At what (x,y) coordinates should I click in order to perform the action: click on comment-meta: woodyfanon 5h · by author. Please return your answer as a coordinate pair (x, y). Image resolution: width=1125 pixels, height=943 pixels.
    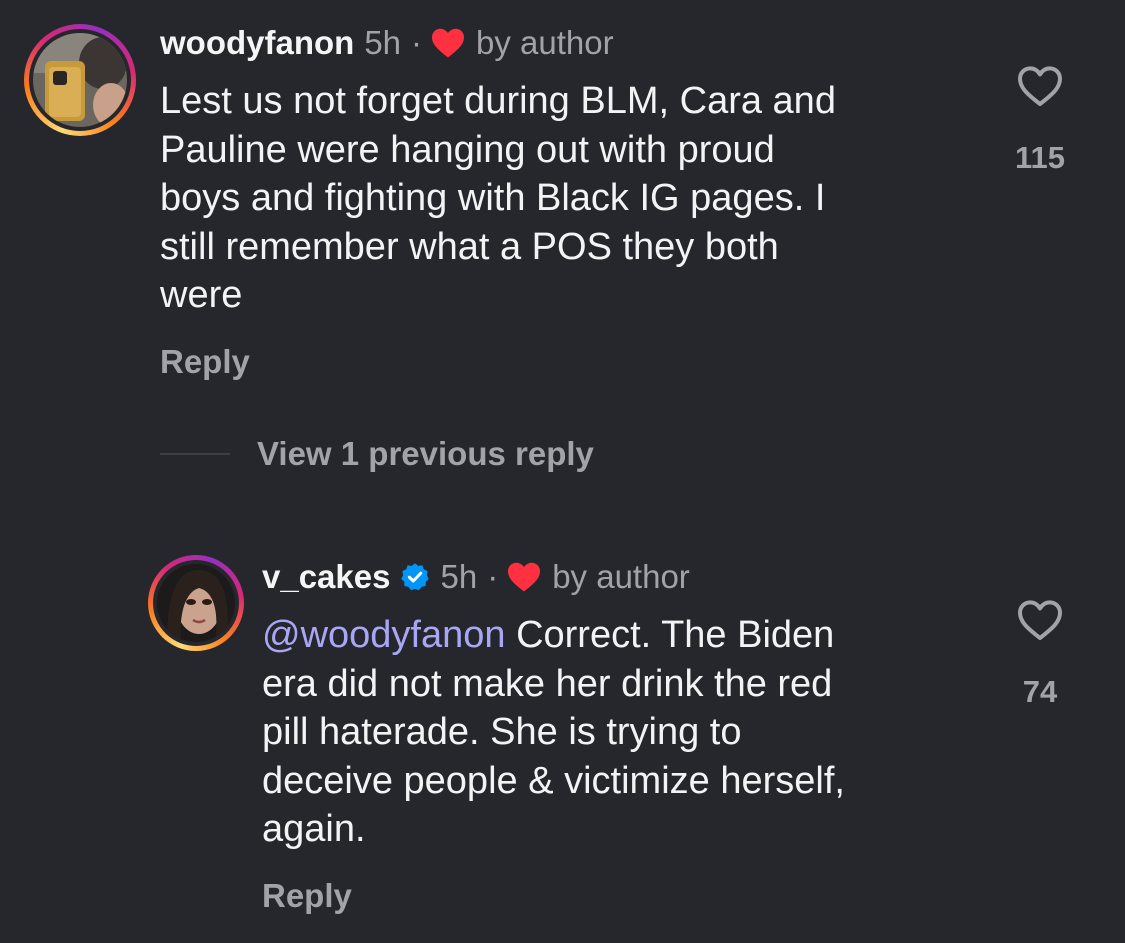
    Looking at the image, I should click on (387, 43).